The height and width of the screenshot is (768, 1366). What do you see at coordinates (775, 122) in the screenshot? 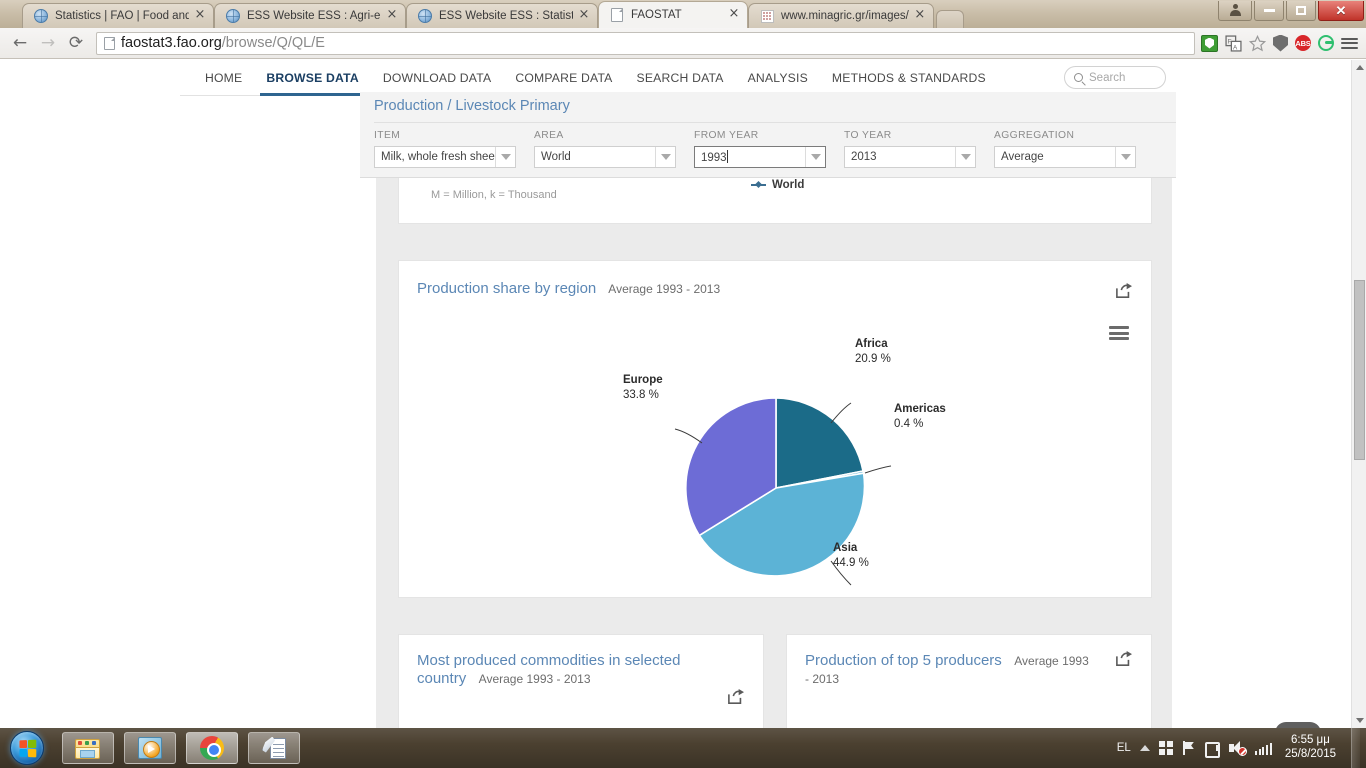
I see `divider` at bounding box center [775, 122].